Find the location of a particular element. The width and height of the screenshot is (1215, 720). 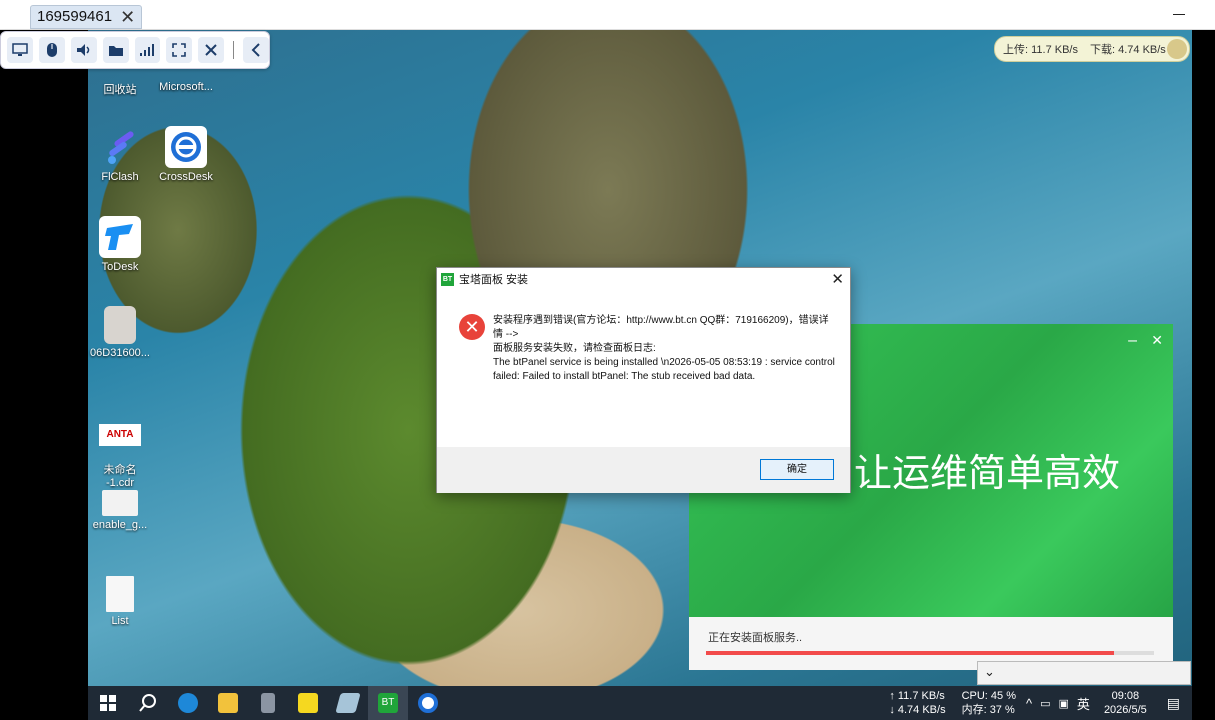

chevron-down-icon: ⌄ is located at coordinates (989, 672).